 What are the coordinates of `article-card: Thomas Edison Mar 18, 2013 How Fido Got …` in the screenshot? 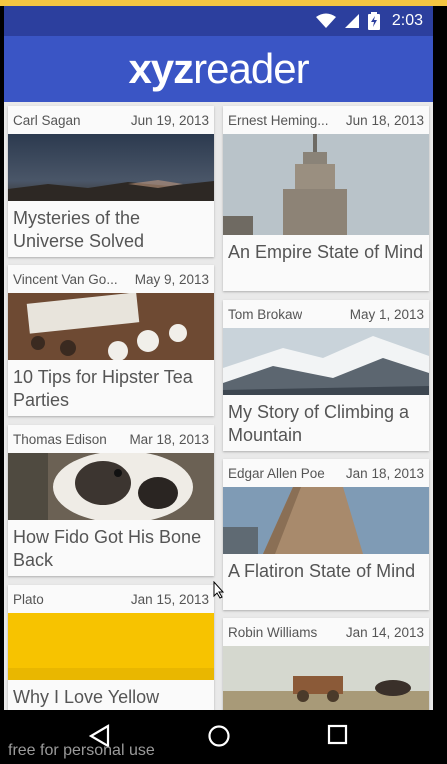 It's located at (111, 500).